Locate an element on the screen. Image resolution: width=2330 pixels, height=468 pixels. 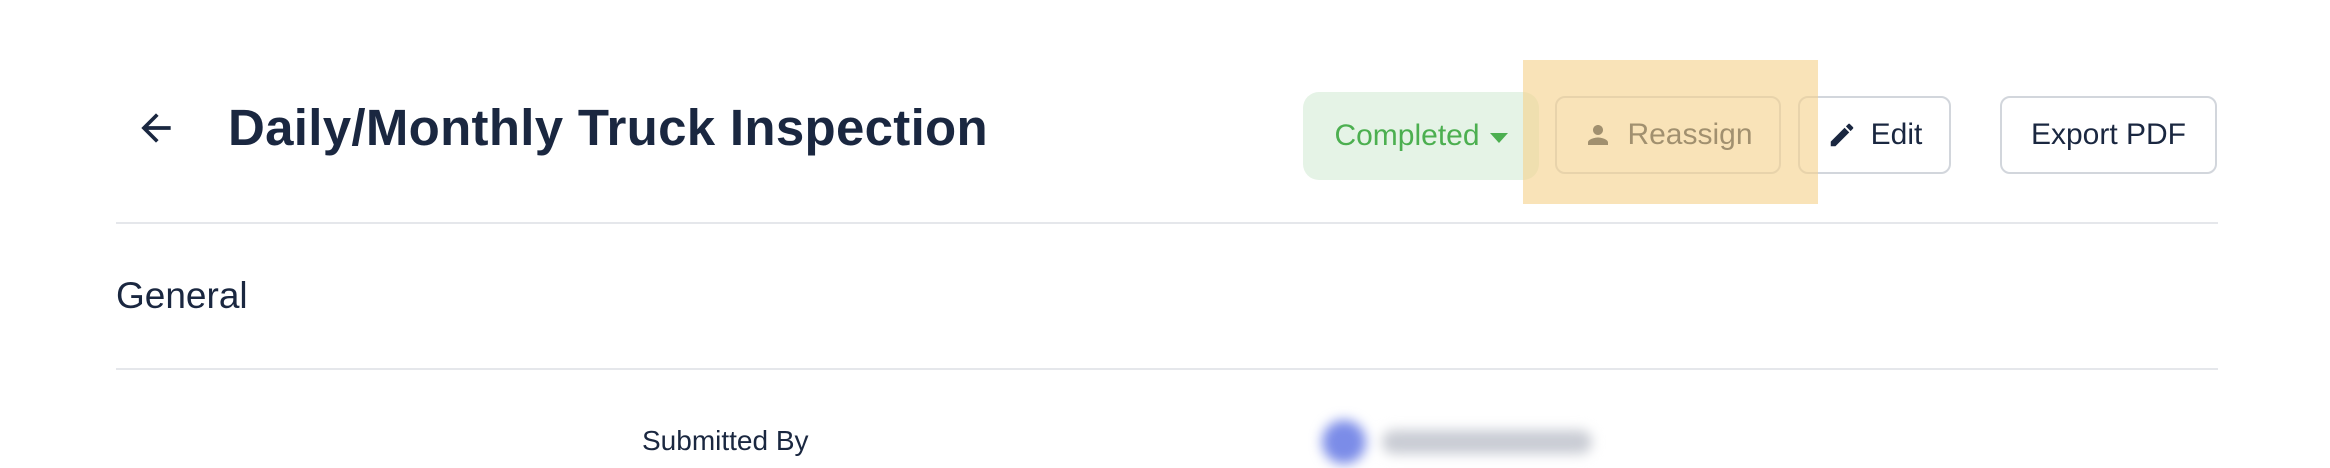
status-dropdown: Completed is located at coordinates (1421, 136).